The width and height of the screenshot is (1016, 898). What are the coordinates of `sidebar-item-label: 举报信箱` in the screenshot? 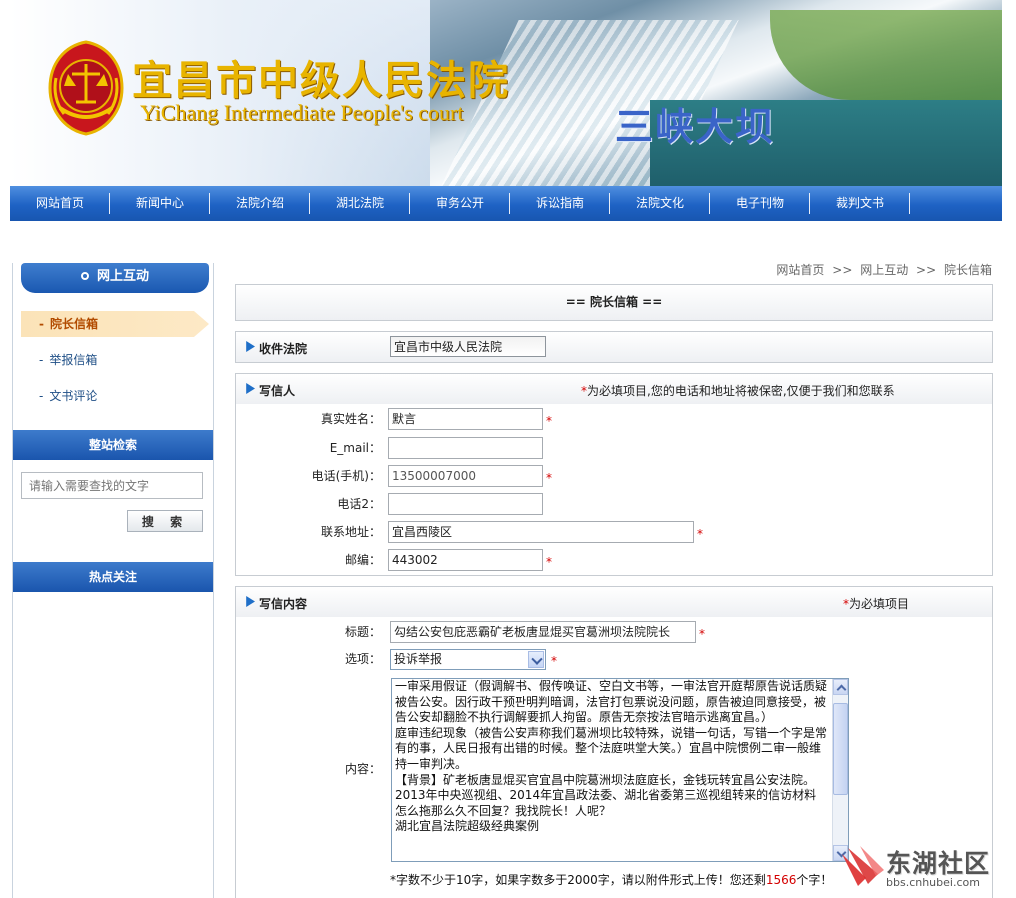 It's located at (73, 360).